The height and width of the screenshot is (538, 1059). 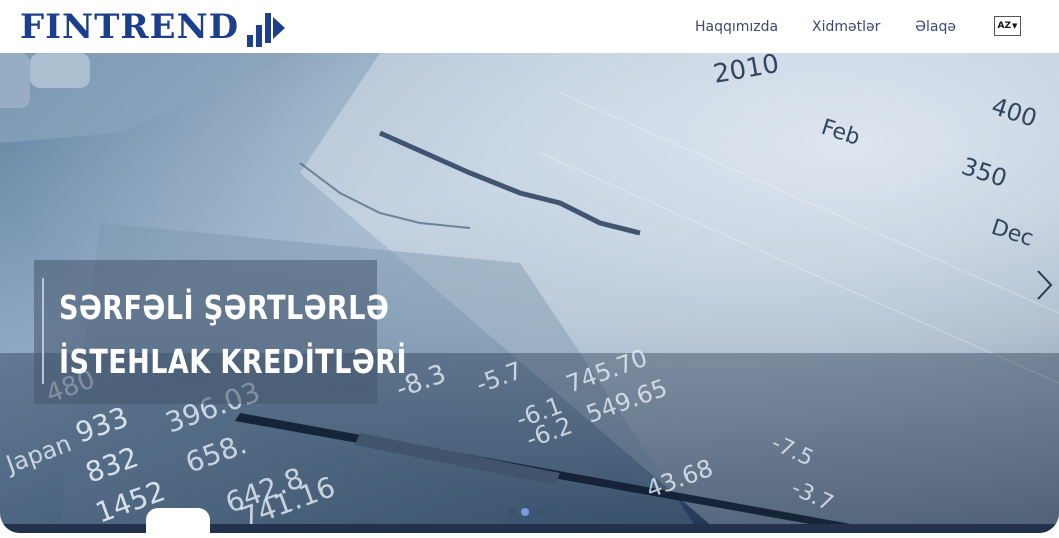 I want to click on caption-accent-bar, so click(x=43, y=331).